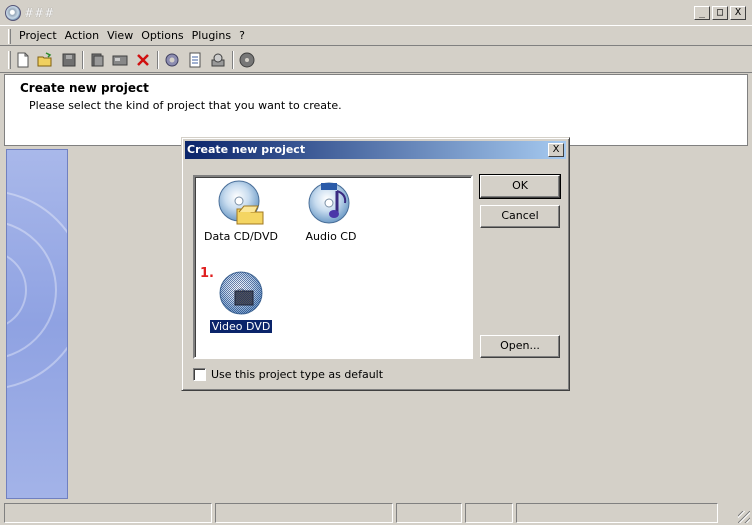 The image size is (752, 525). What do you see at coordinates (38, 36) in the screenshot?
I see `menu-project: Project` at bounding box center [38, 36].